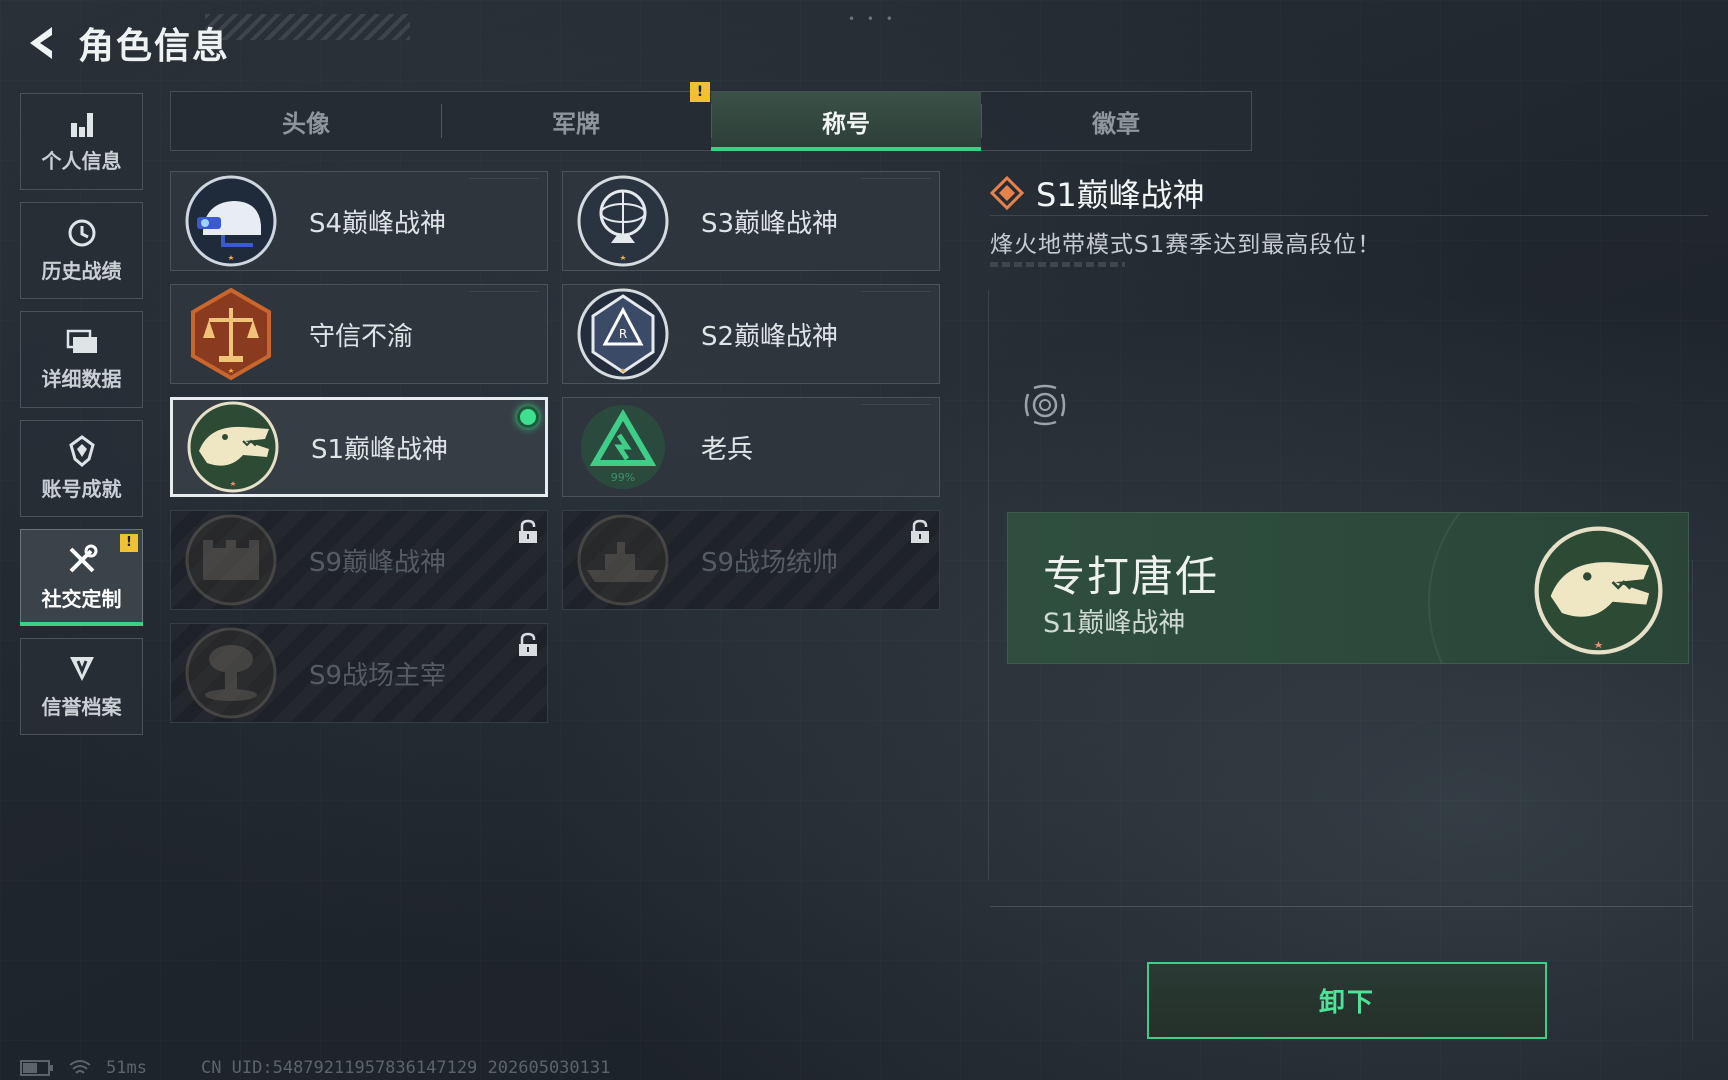  What do you see at coordinates (1348, 588) in the screenshot?
I see `title-preview-banner: 专打唐任 S1巅峰战神` at bounding box center [1348, 588].